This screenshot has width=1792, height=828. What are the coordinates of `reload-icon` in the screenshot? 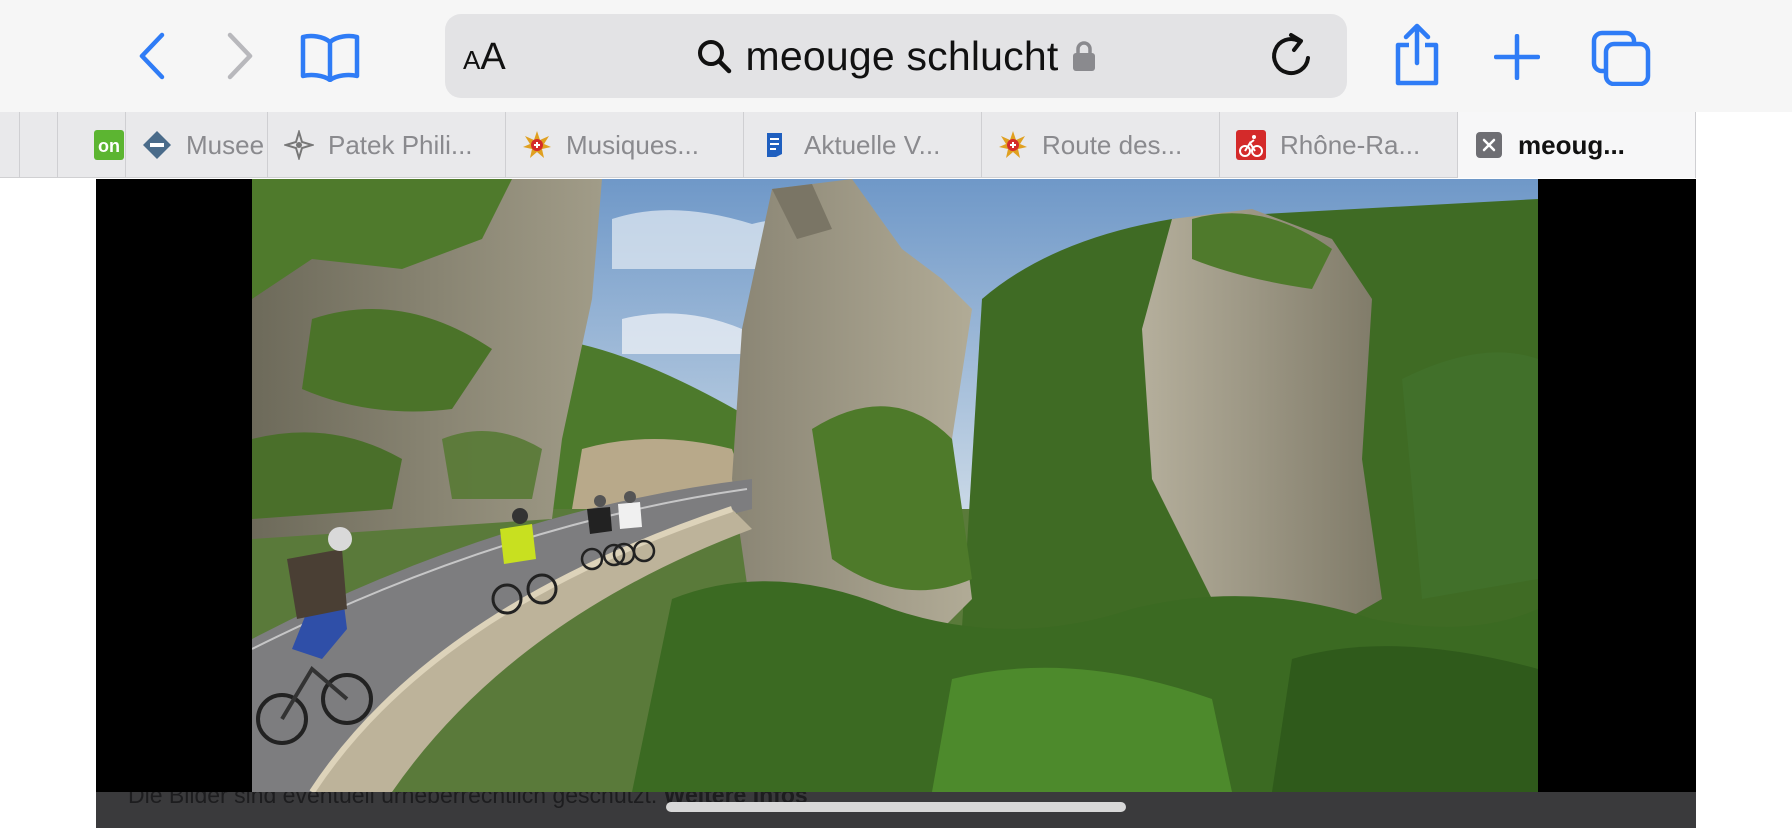 It's located at (1291, 54).